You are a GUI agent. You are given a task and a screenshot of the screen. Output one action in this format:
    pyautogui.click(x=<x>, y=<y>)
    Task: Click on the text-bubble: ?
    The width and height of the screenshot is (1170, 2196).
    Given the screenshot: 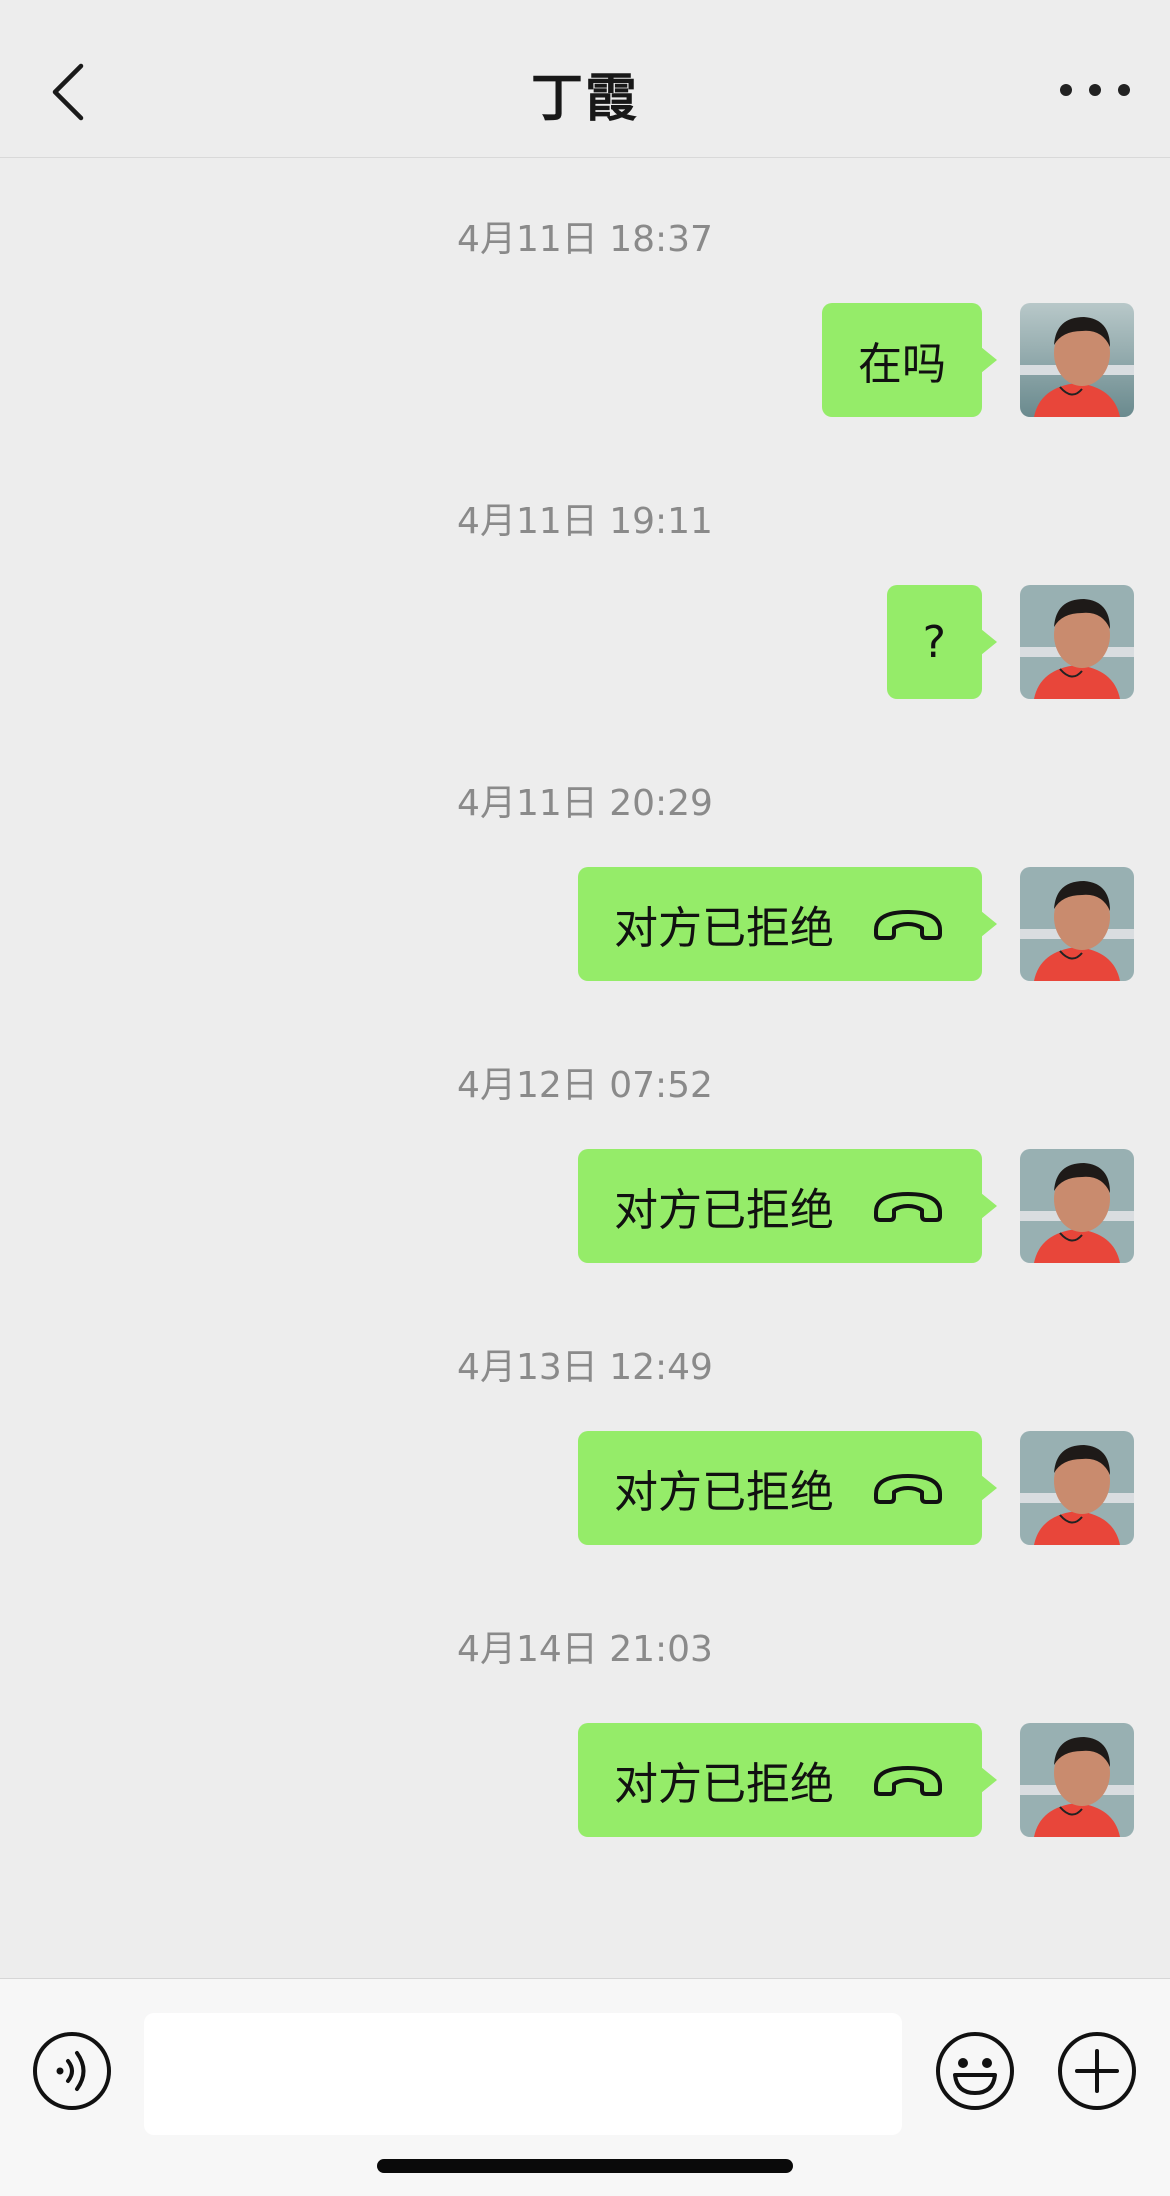 What is the action you would take?
    pyautogui.click(x=942, y=642)
    